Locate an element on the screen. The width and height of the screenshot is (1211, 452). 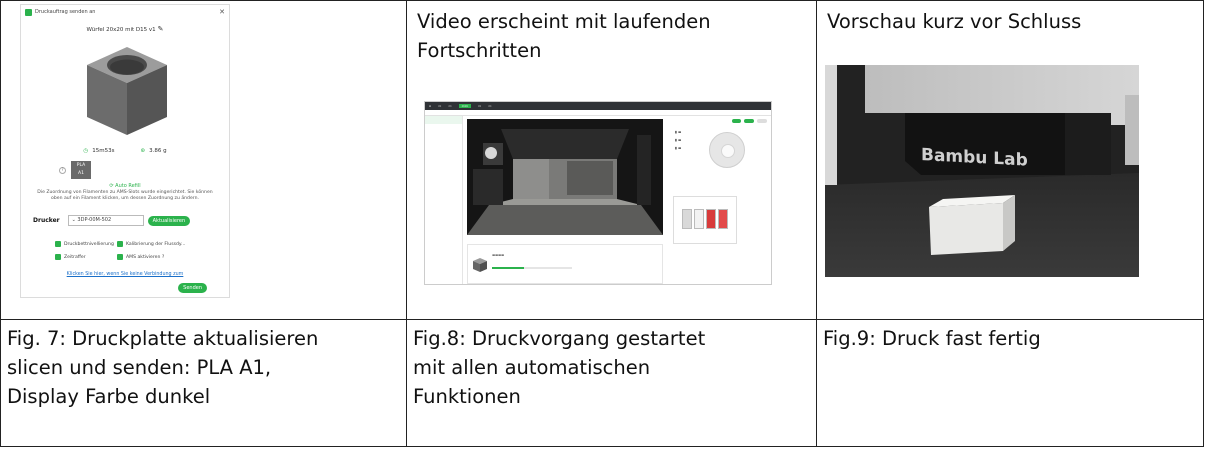
dialog-titlebar: Druckauftrag senden an ✕ is located at coordinates (125, 12).